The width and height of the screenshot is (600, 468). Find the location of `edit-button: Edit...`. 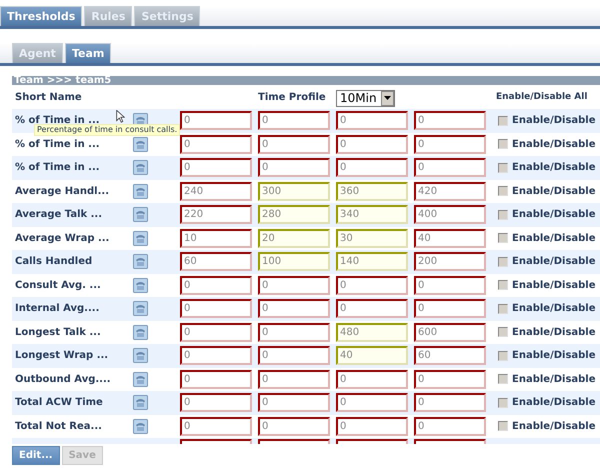

edit-button: Edit... is located at coordinates (36, 455).